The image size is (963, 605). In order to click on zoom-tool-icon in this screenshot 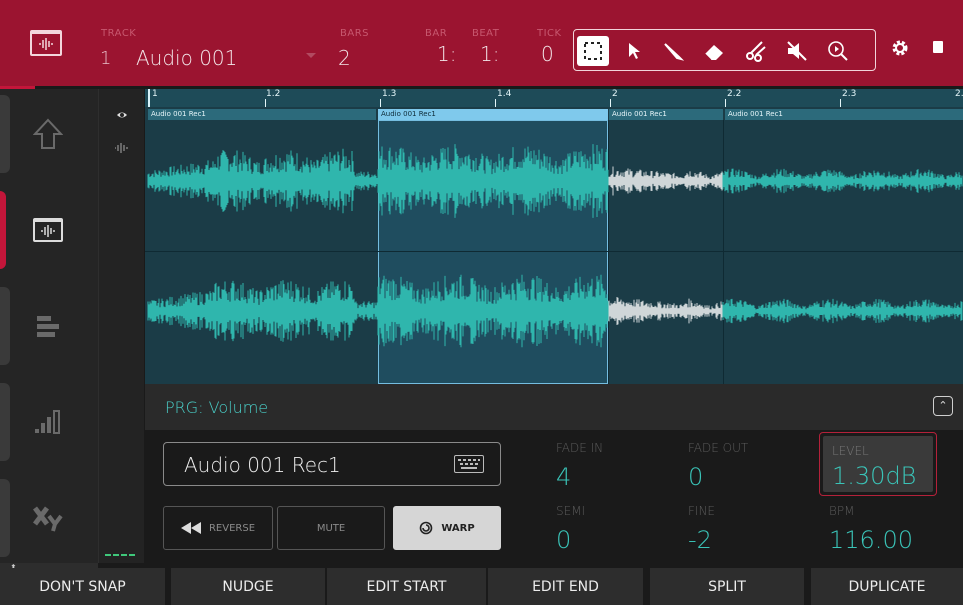, I will do `click(838, 51)`.